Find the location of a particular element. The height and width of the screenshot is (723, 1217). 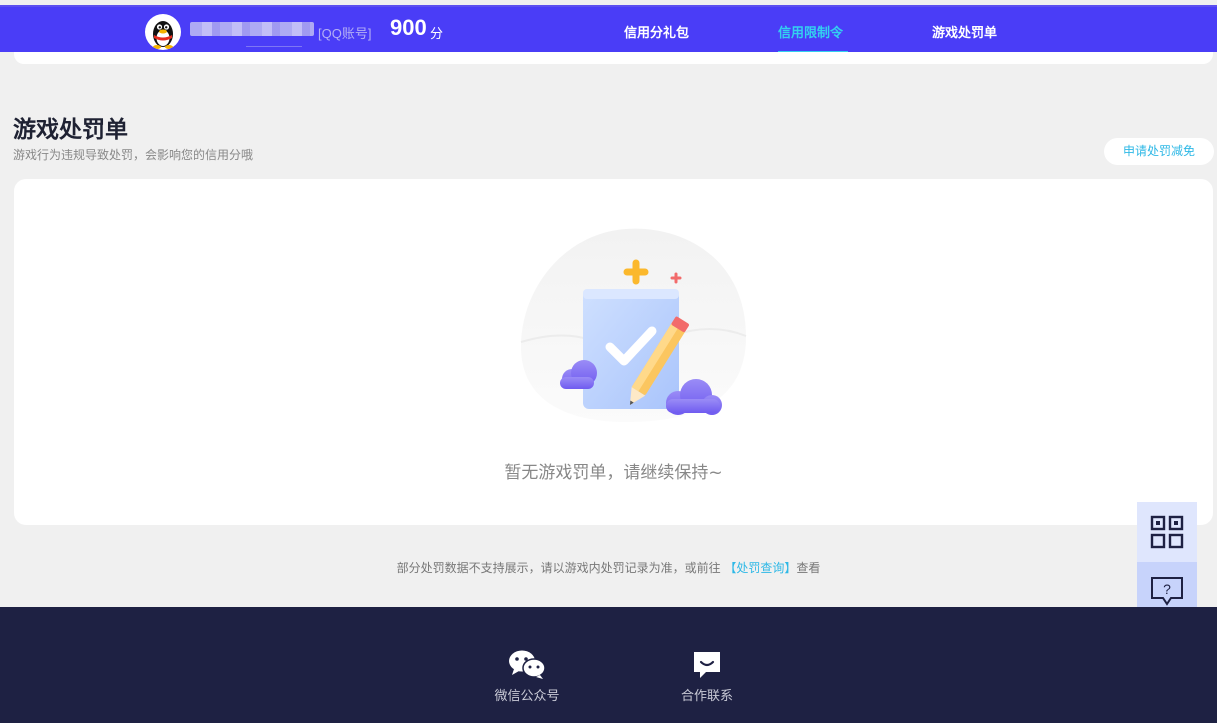

penalty-data-note: 部分处罚数据不支持展示，请以游戏内处罚记录为准，或前往 【处罚查询】查看 is located at coordinates (608, 567).